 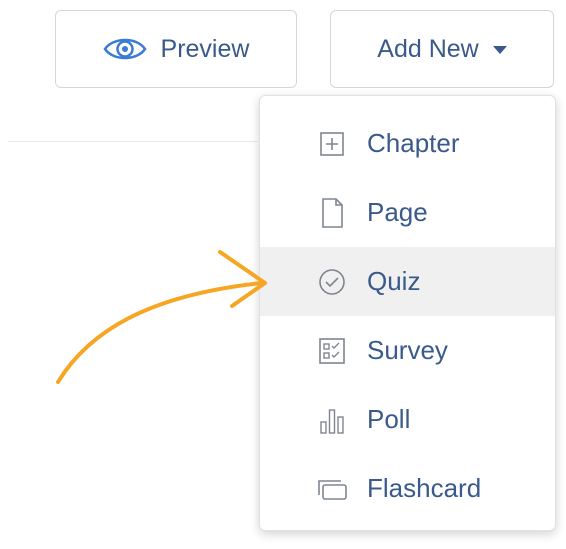 What do you see at coordinates (413, 143) in the screenshot?
I see `menu-item-label: Chapter` at bounding box center [413, 143].